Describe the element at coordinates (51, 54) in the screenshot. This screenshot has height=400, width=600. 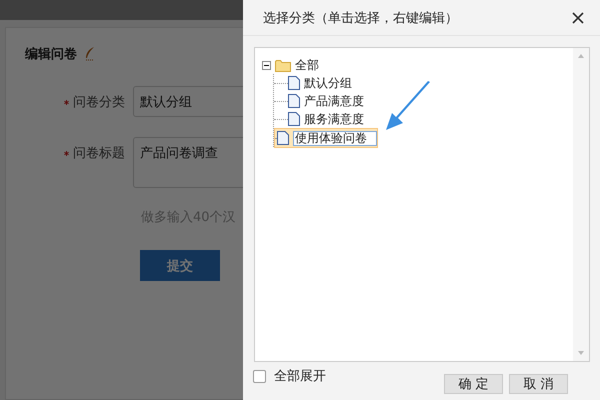
I see `form-heading: 编辑问卷` at that location.